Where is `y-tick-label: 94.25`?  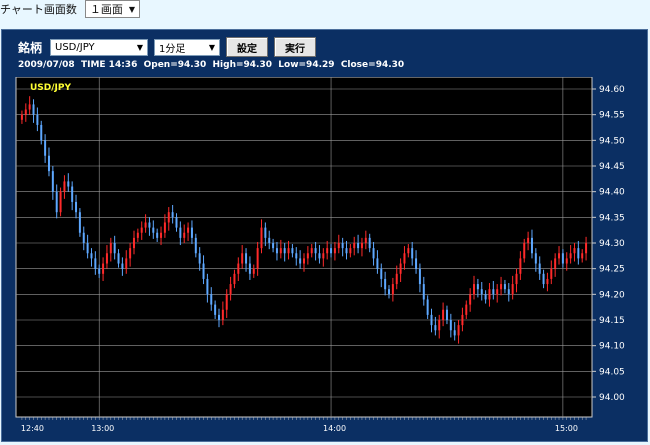
y-tick-label: 94.25 is located at coordinates (612, 270).